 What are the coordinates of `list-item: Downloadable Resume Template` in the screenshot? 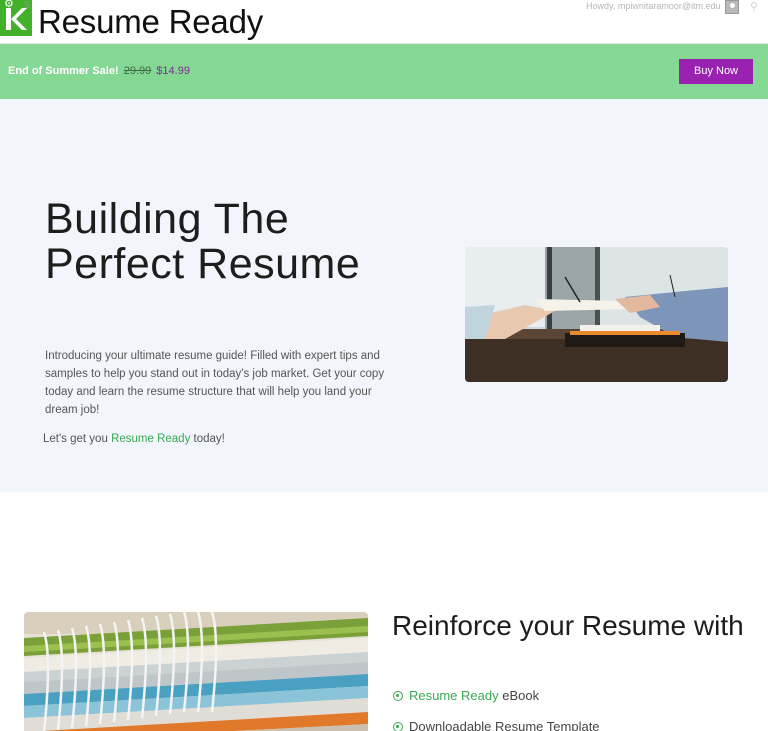 It's located at (496, 724).